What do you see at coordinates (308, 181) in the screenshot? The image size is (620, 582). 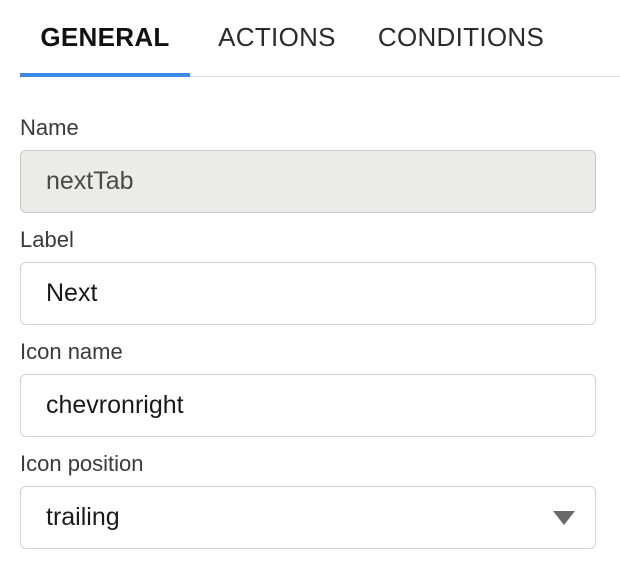 I see `name-field: nextTab` at bounding box center [308, 181].